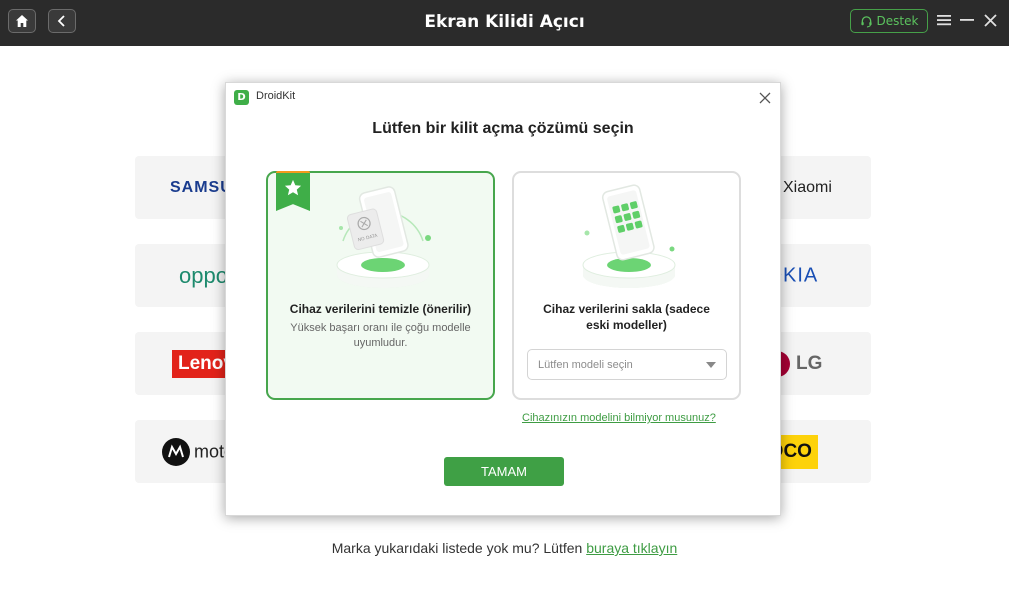  Describe the element at coordinates (809, 363) in the screenshot. I see `brand-label: LG` at that location.